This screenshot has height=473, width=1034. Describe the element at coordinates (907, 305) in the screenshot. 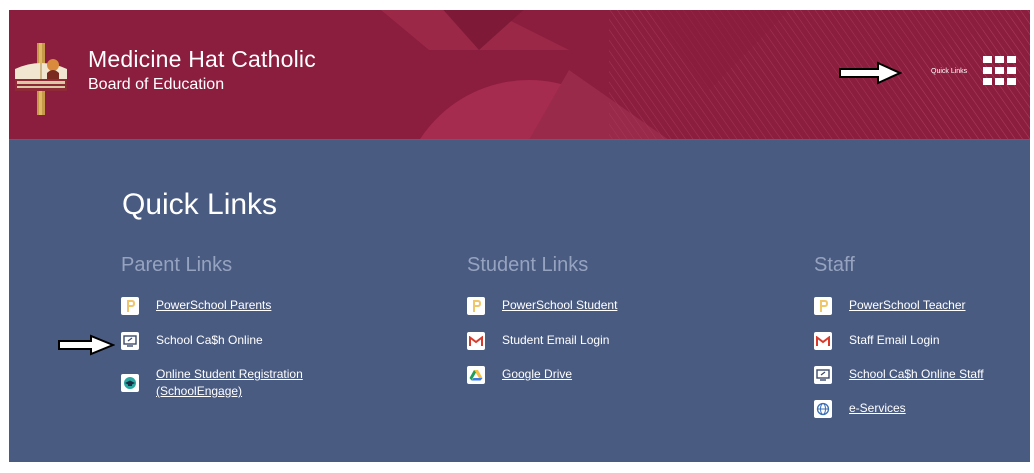

I see `link-label: PowerSchool Teacher` at that location.